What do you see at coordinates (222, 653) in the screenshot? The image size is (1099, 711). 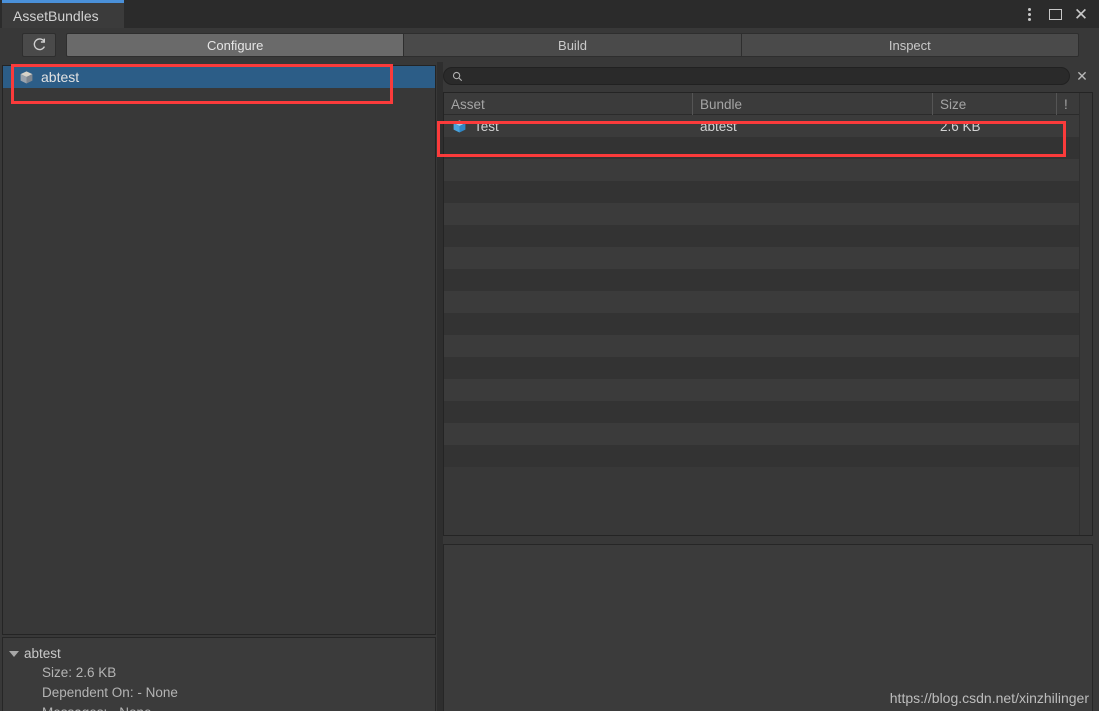 I see `bundle-detail-header: abtest` at bounding box center [222, 653].